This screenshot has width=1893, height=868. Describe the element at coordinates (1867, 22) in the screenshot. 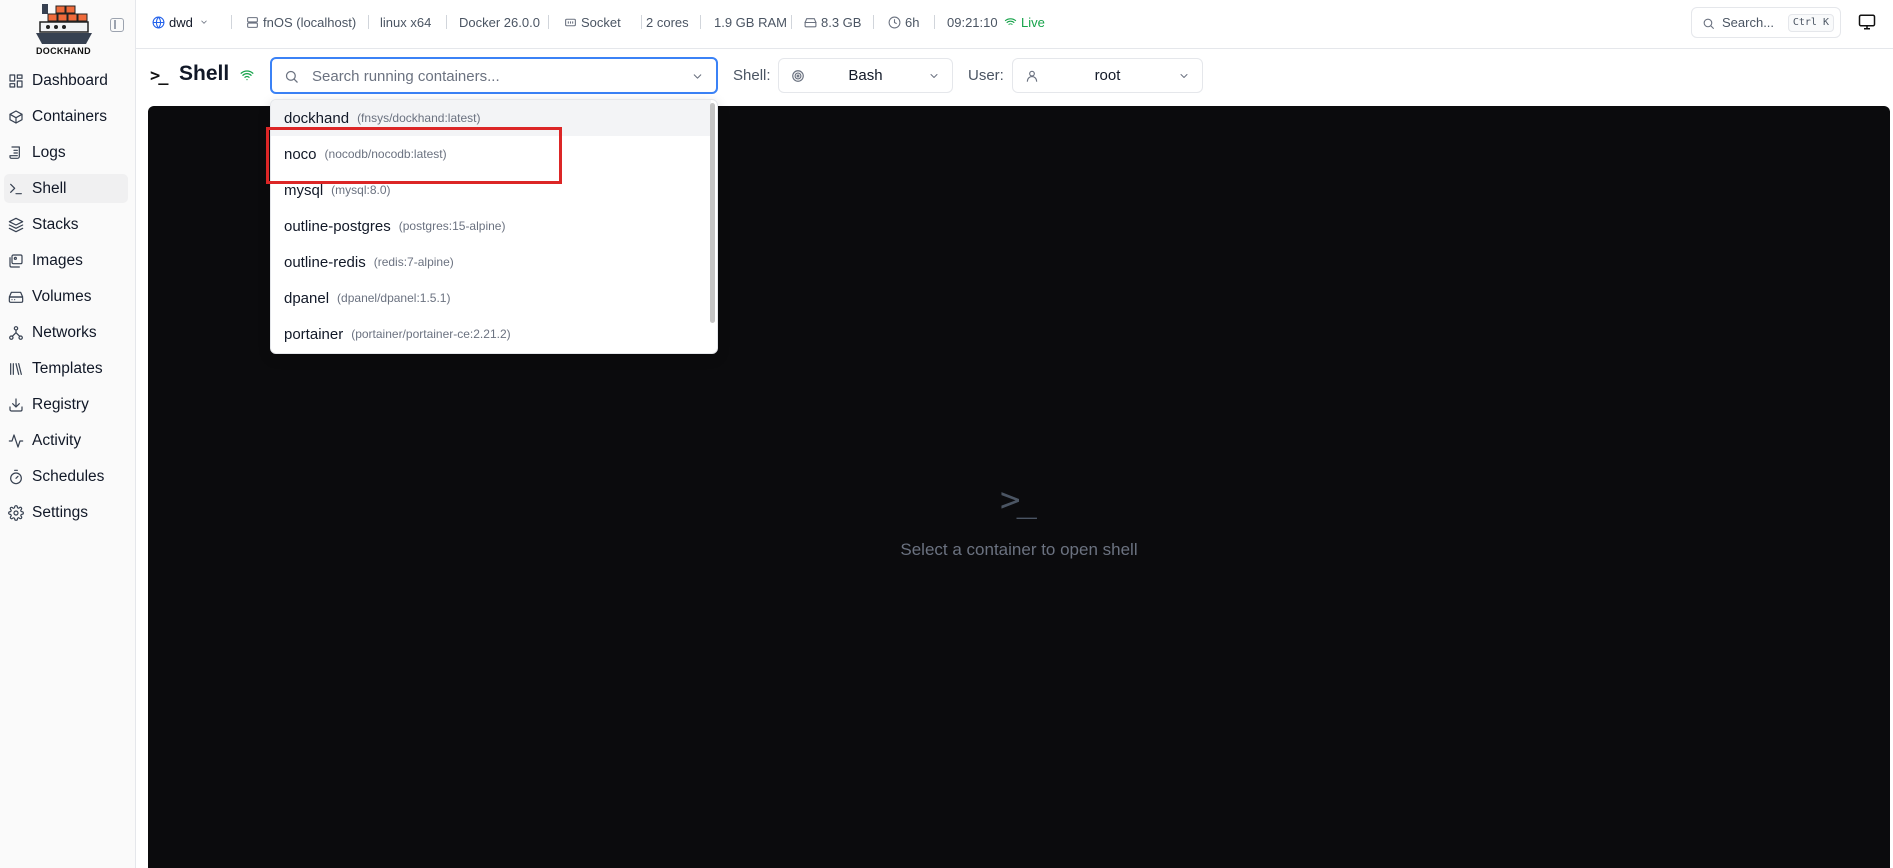

I see `monitor-icon` at that location.